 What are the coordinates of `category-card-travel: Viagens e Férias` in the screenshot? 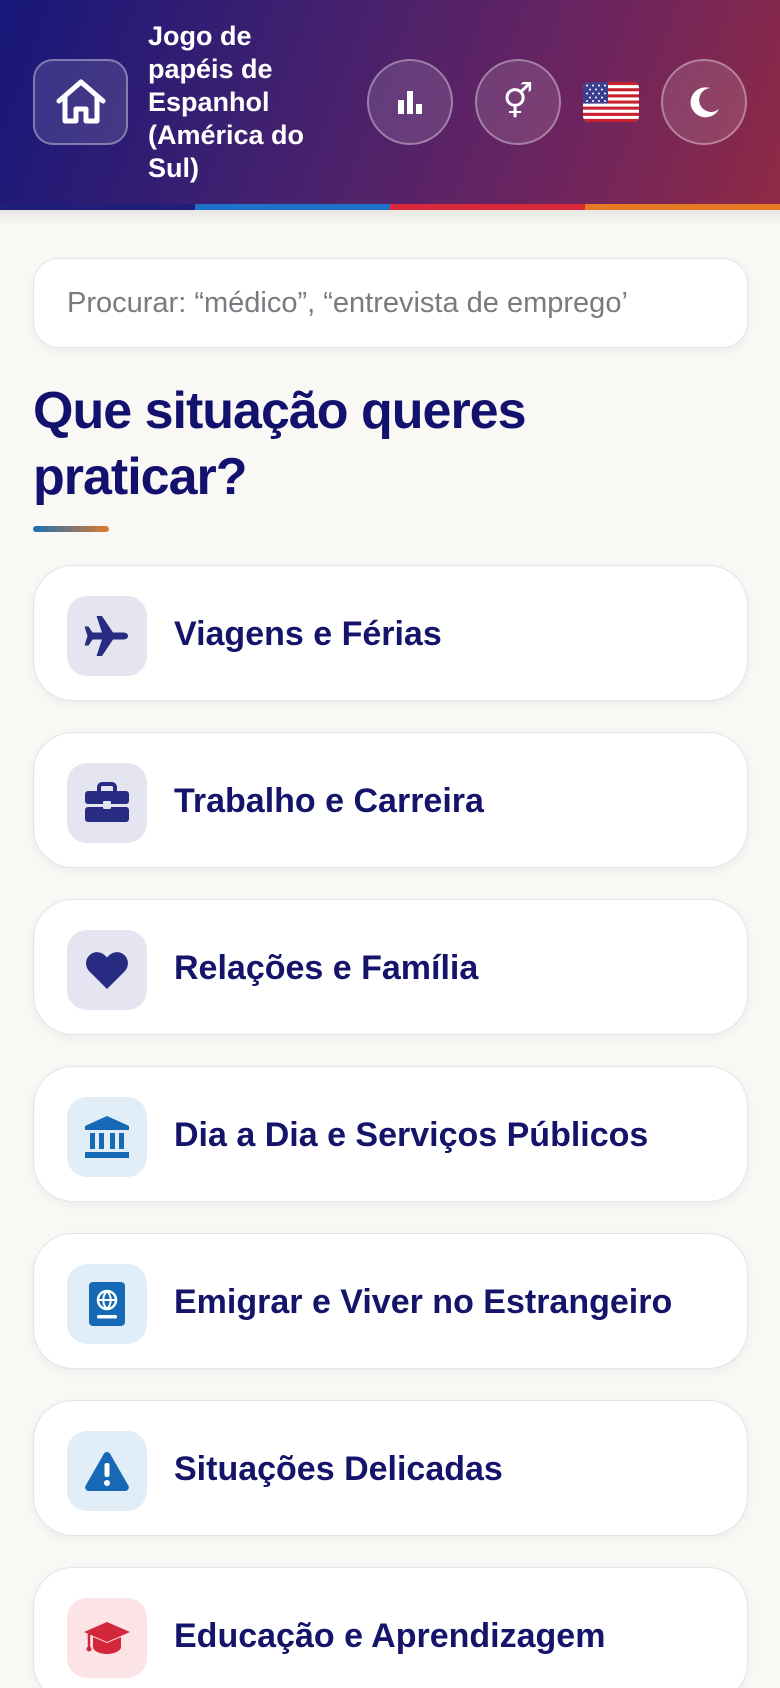 It's located at (390, 633).